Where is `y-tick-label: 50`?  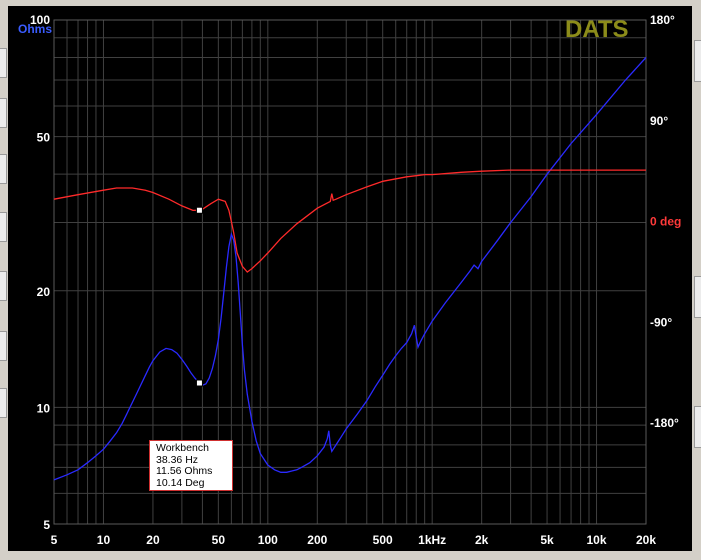
y-tick-label: 50 is located at coordinates (44, 138).